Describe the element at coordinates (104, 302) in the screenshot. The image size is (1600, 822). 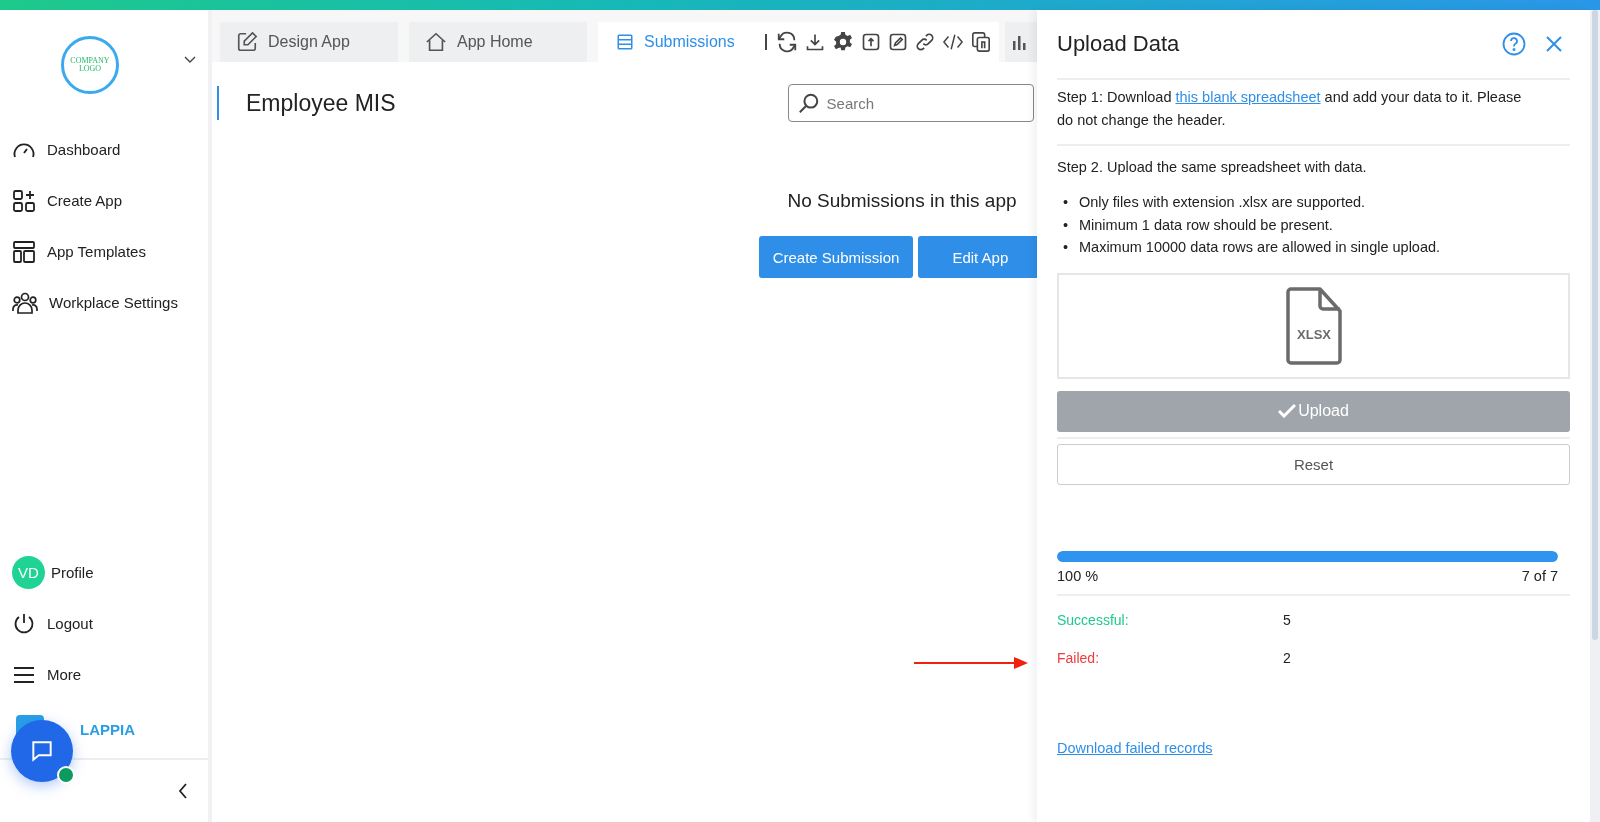
I see `sidebar-item: Workplace Settings` at that location.